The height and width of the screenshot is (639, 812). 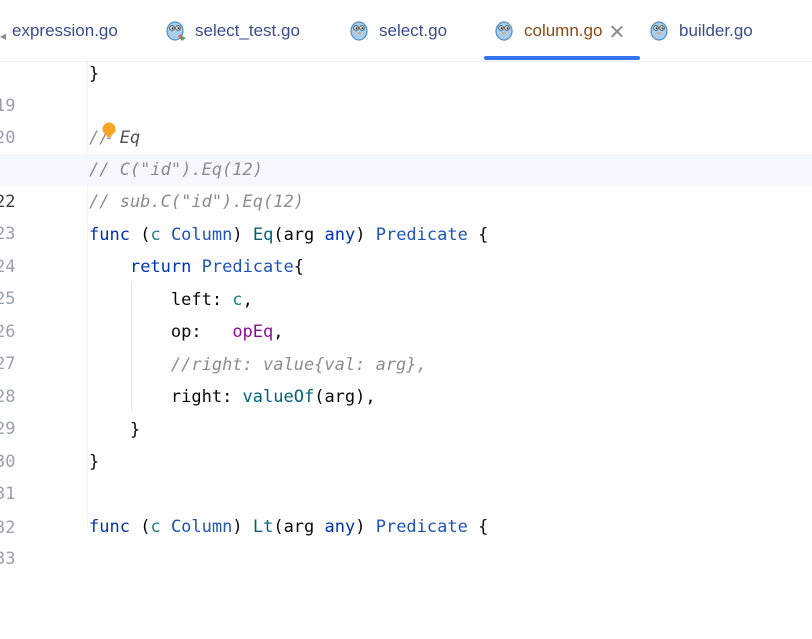 What do you see at coordinates (563, 30) in the screenshot?
I see `tab-label: column.go` at bounding box center [563, 30].